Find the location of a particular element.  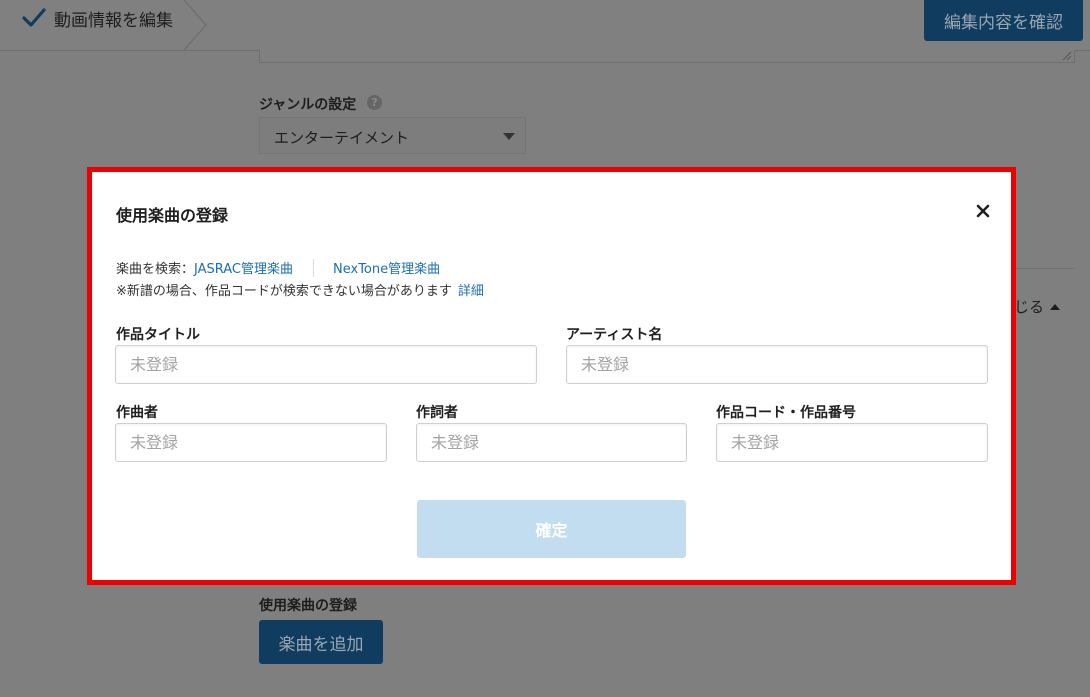

collapse-toggle: じる is located at coordinates (1037, 306).